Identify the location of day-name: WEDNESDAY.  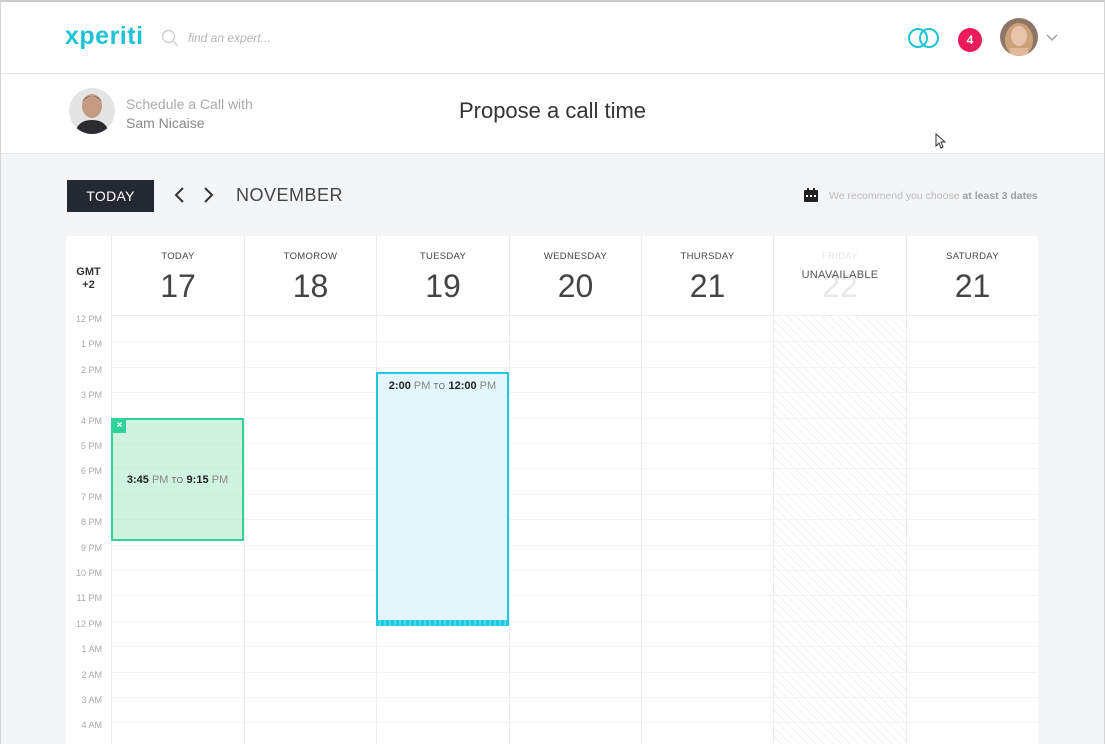
(575, 256).